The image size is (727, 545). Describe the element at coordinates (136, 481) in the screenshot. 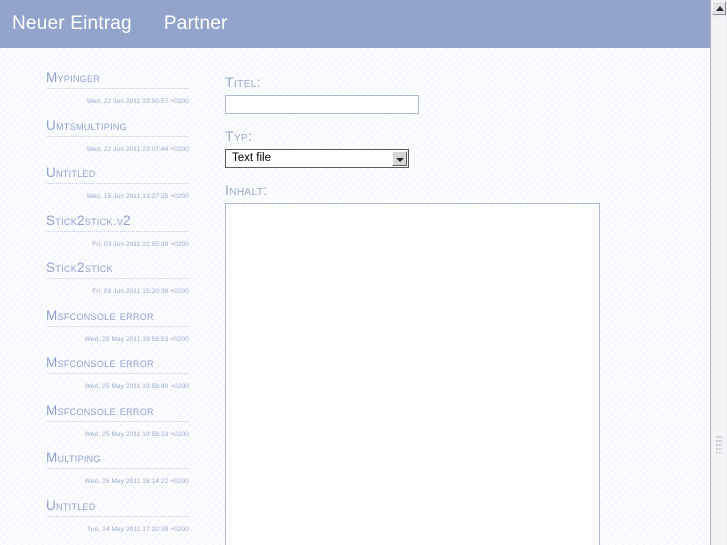

I see `entry-date: Wed, 25 May 2011 16:14:22 +0200` at that location.